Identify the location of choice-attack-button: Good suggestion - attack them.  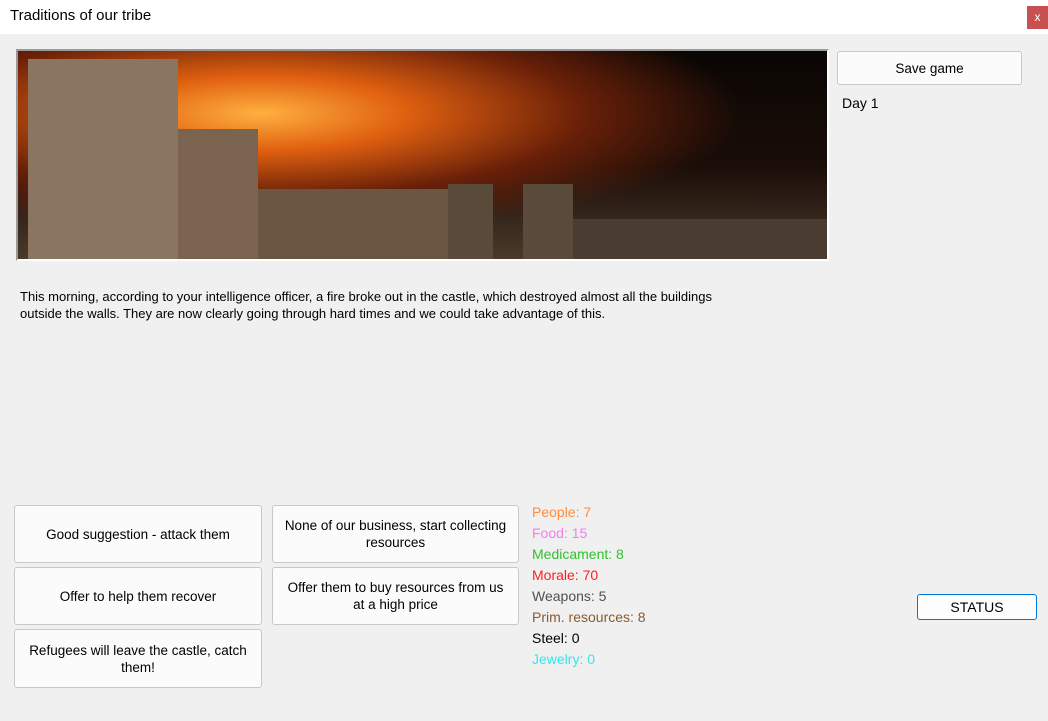
(138, 534).